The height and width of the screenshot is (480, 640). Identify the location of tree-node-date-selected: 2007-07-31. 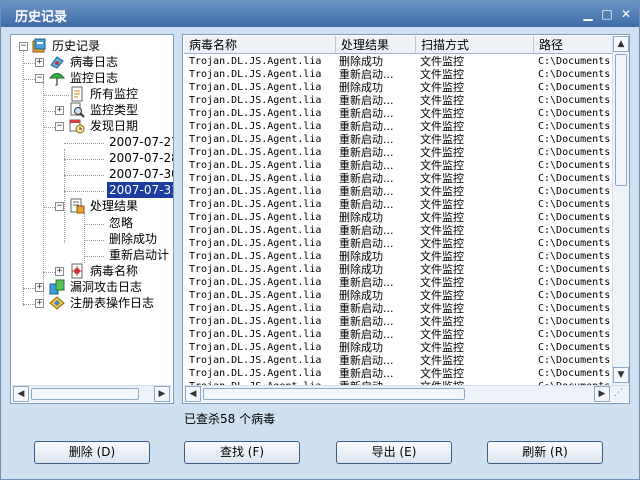
(92, 190).